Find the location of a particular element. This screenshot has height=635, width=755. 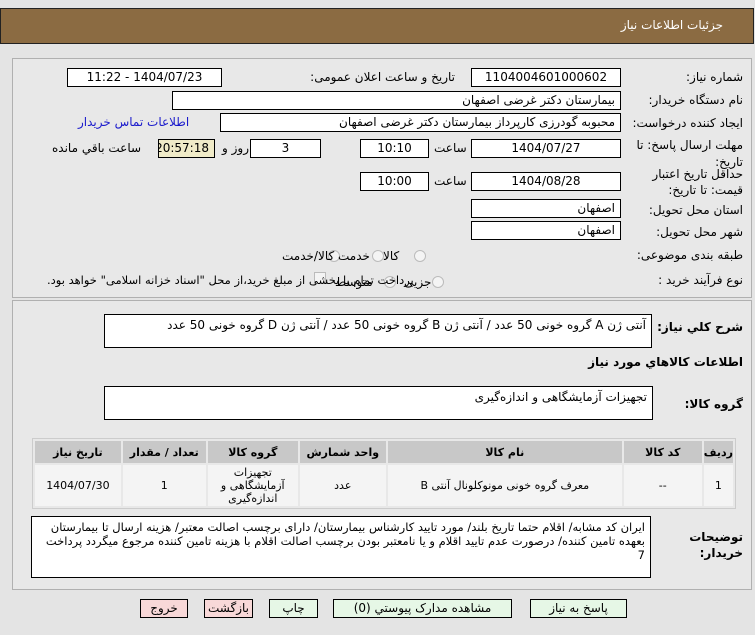

process-type-label: نوع فرآیند خرید : is located at coordinates (700, 280).